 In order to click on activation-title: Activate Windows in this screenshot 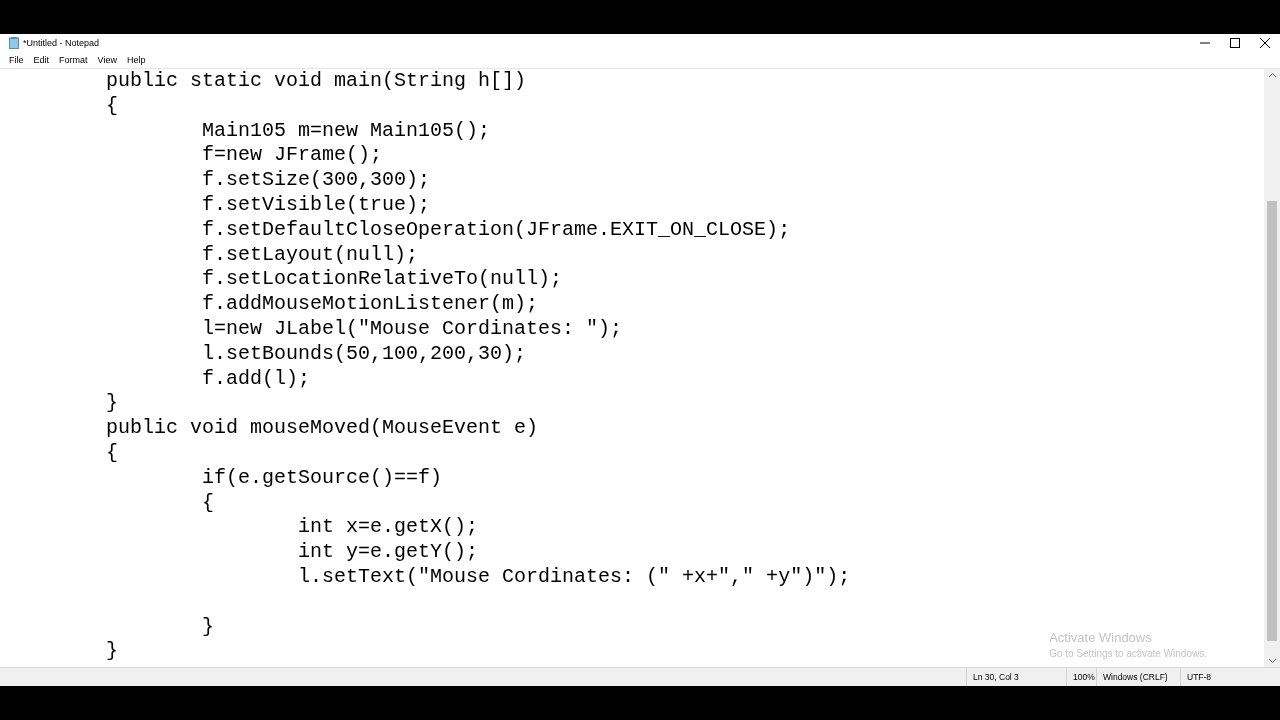, I will do `click(1101, 637)`.